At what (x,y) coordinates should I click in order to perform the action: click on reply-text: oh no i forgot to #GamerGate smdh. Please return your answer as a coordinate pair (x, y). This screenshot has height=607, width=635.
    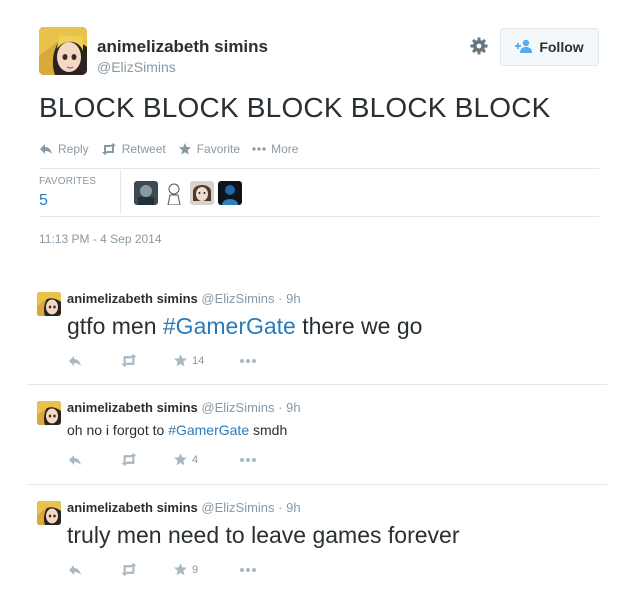
    Looking at the image, I should click on (177, 430).